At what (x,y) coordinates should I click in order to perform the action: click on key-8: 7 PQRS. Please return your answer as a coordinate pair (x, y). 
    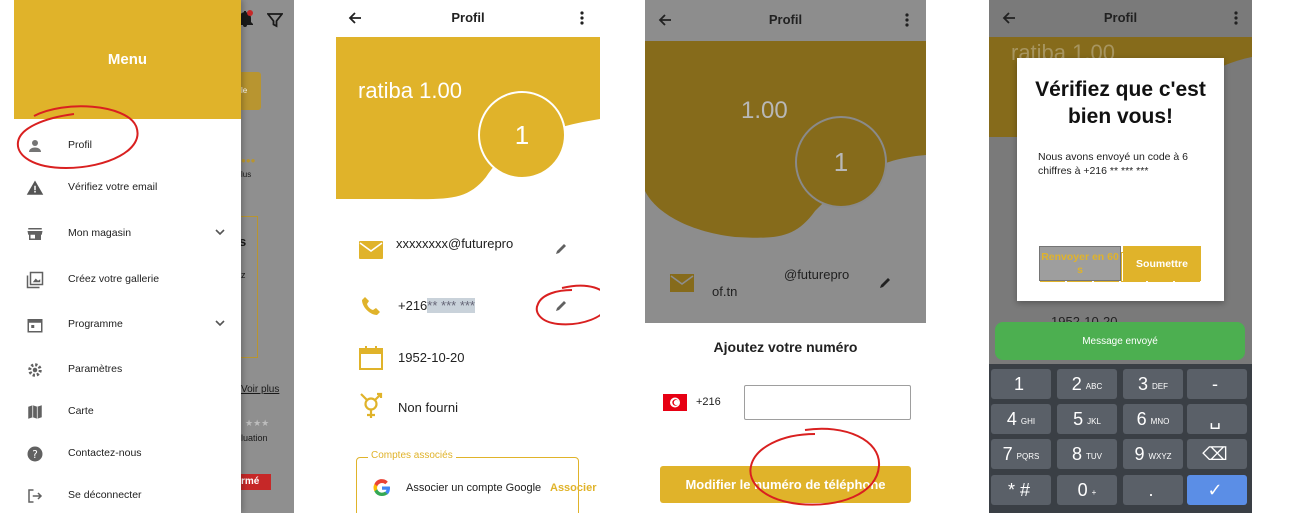
    Looking at the image, I should click on (1021, 454).